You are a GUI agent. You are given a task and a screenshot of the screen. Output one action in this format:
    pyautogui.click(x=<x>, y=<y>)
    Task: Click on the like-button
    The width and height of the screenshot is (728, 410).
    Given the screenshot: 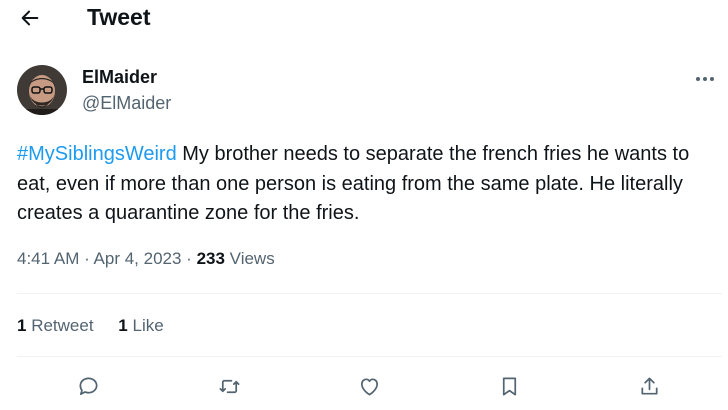 What is the action you would take?
    pyautogui.click(x=369, y=386)
    